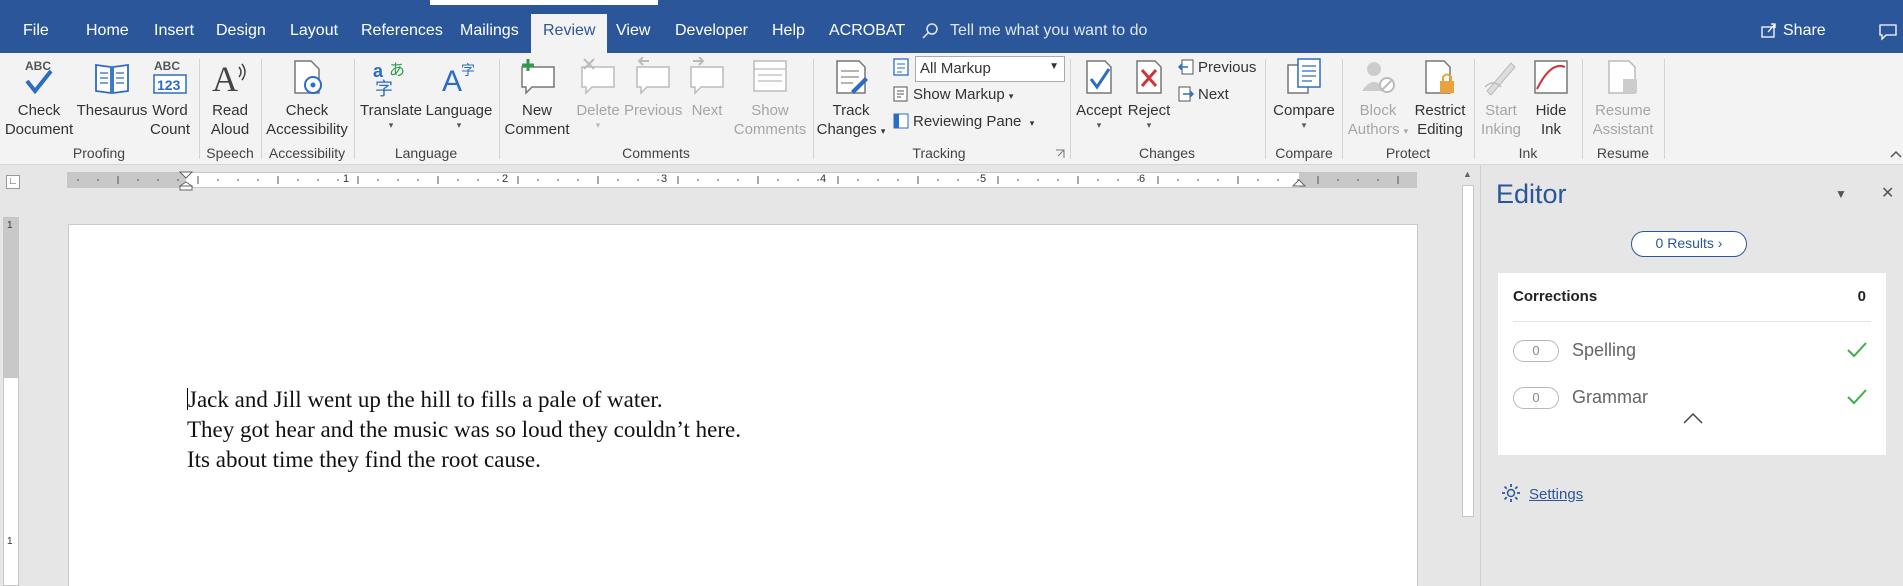 Image resolution: width=1903 pixels, height=586 pixels. Describe the element at coordinates (1500, 79) in the screenshot. I see `pen-icon` at that location.